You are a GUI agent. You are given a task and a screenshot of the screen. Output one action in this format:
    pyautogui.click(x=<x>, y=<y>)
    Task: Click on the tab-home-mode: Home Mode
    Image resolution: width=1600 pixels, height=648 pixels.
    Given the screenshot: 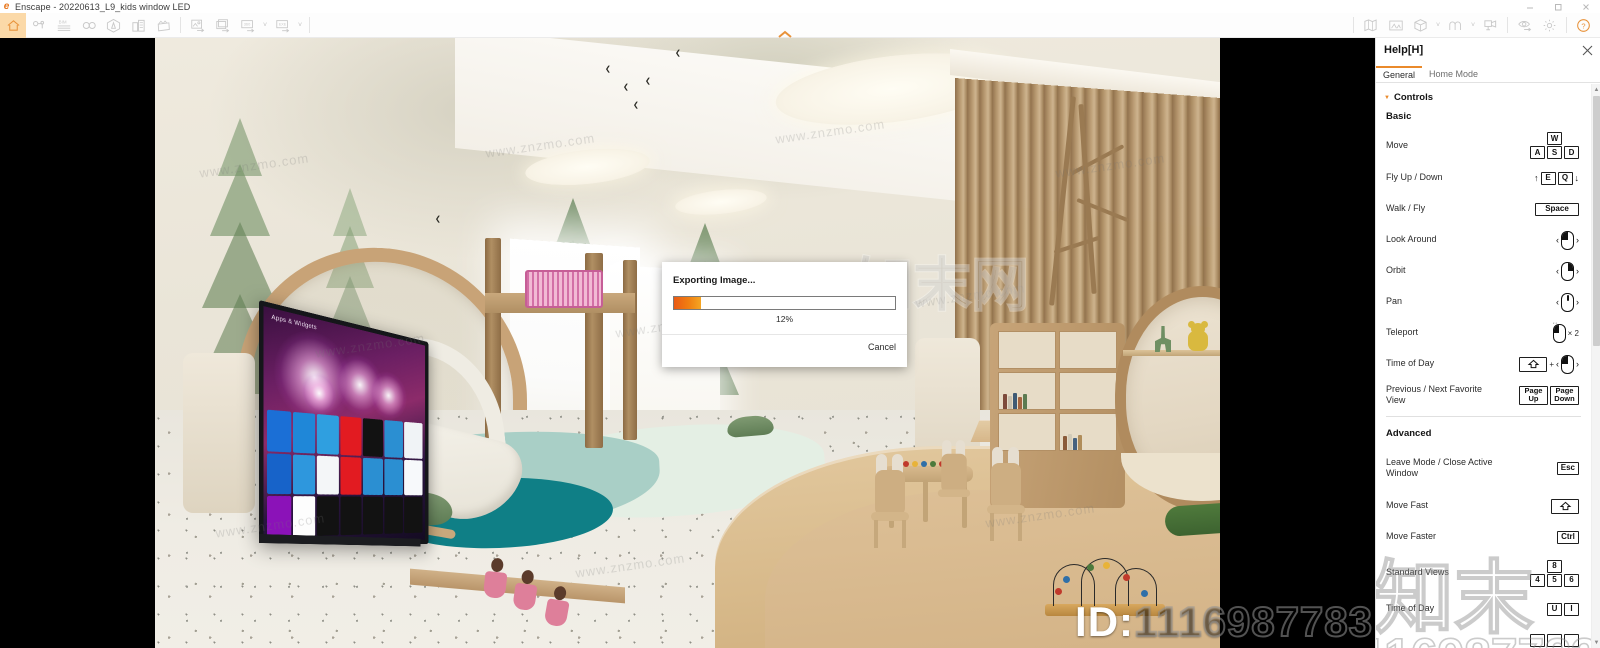 What is the action you would take?
    pyautogui.click(x=1453, y=74)
    